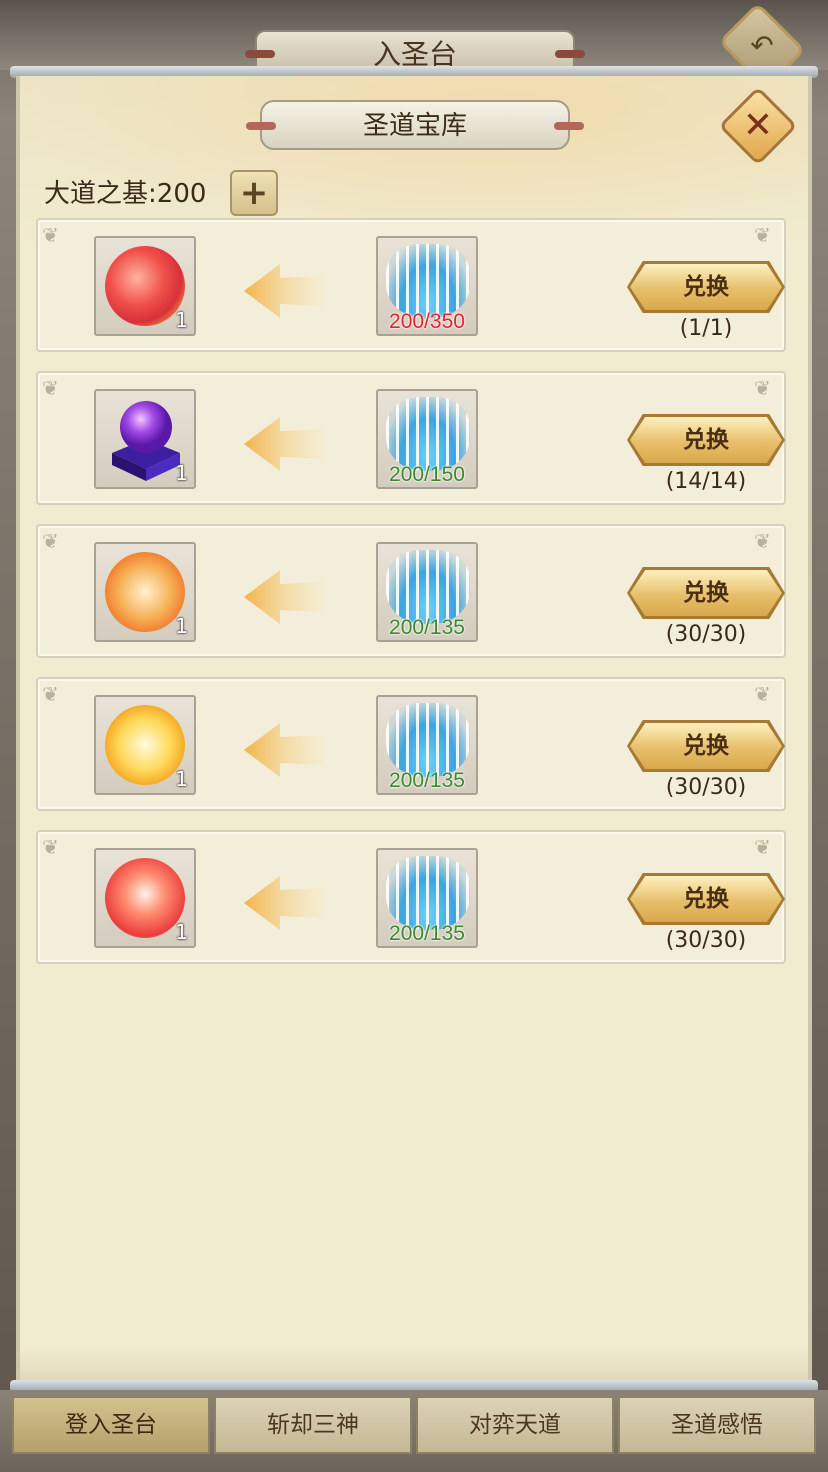 The image size is (828, 1472). Describe the element at coordinates (427, 321) in the screenshot. I see `cost-progress: 200/350` at that location.